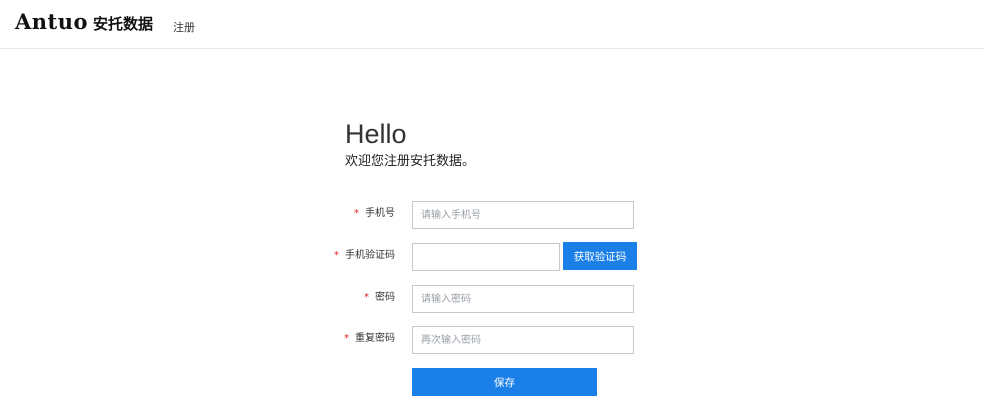  Describe the element at coordinates (523, 340) in the screenshot. I see `repeat-password-input` at that location.